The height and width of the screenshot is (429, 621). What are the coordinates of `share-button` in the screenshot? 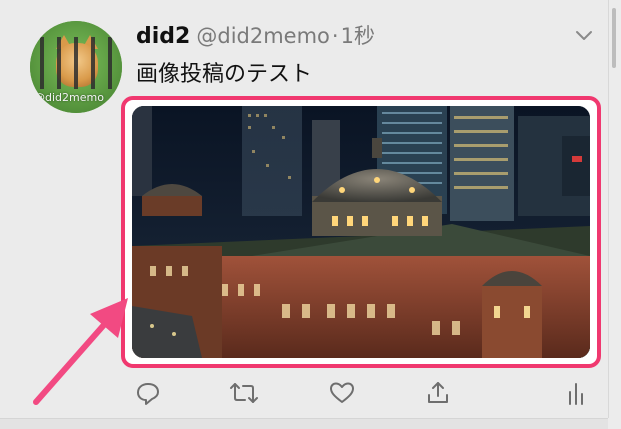 It's located at (438, 393).